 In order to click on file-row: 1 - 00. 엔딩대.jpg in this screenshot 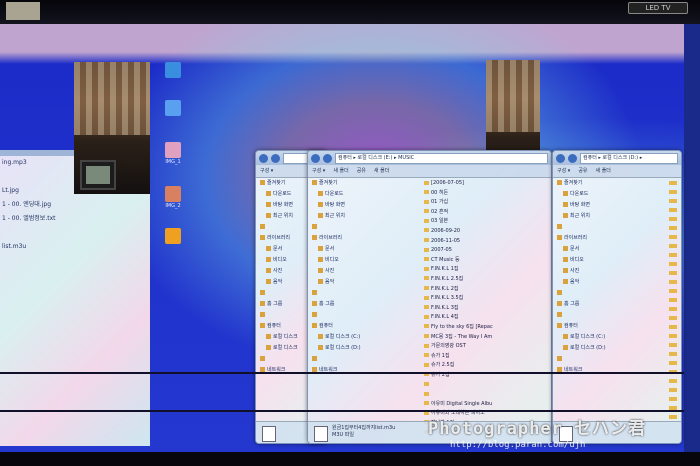, I will do `click(75, 205)`.